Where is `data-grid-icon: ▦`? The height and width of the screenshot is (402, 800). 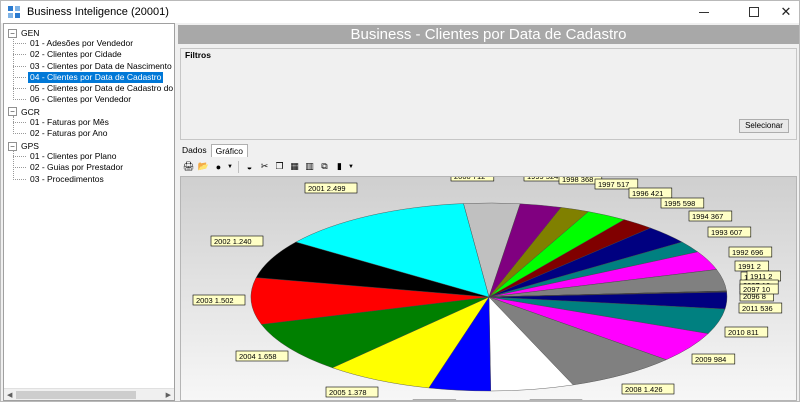 data-grid-icon: ▦ is located at coordinates (294, 166).